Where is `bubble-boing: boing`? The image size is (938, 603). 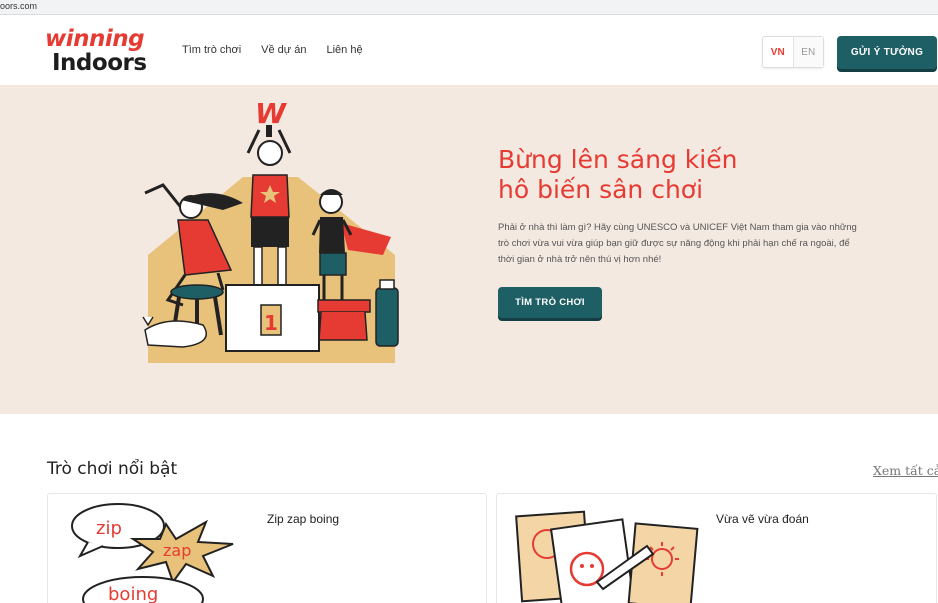
bubble-boing: boing is located at coordinates (133, 593).